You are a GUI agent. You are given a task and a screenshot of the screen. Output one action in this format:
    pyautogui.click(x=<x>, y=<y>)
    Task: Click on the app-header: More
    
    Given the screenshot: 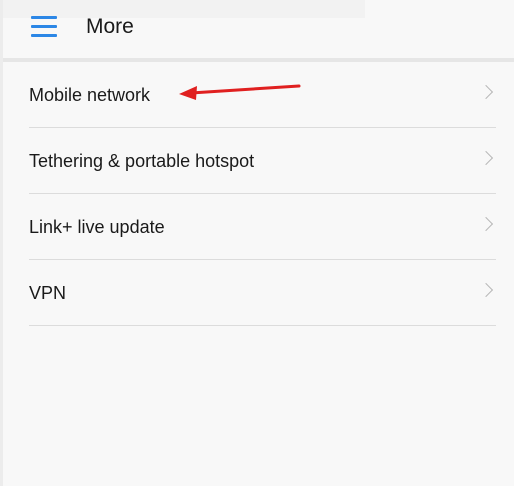 What is the action you would take?
    pyautogui.click(x=258, y=29)
    